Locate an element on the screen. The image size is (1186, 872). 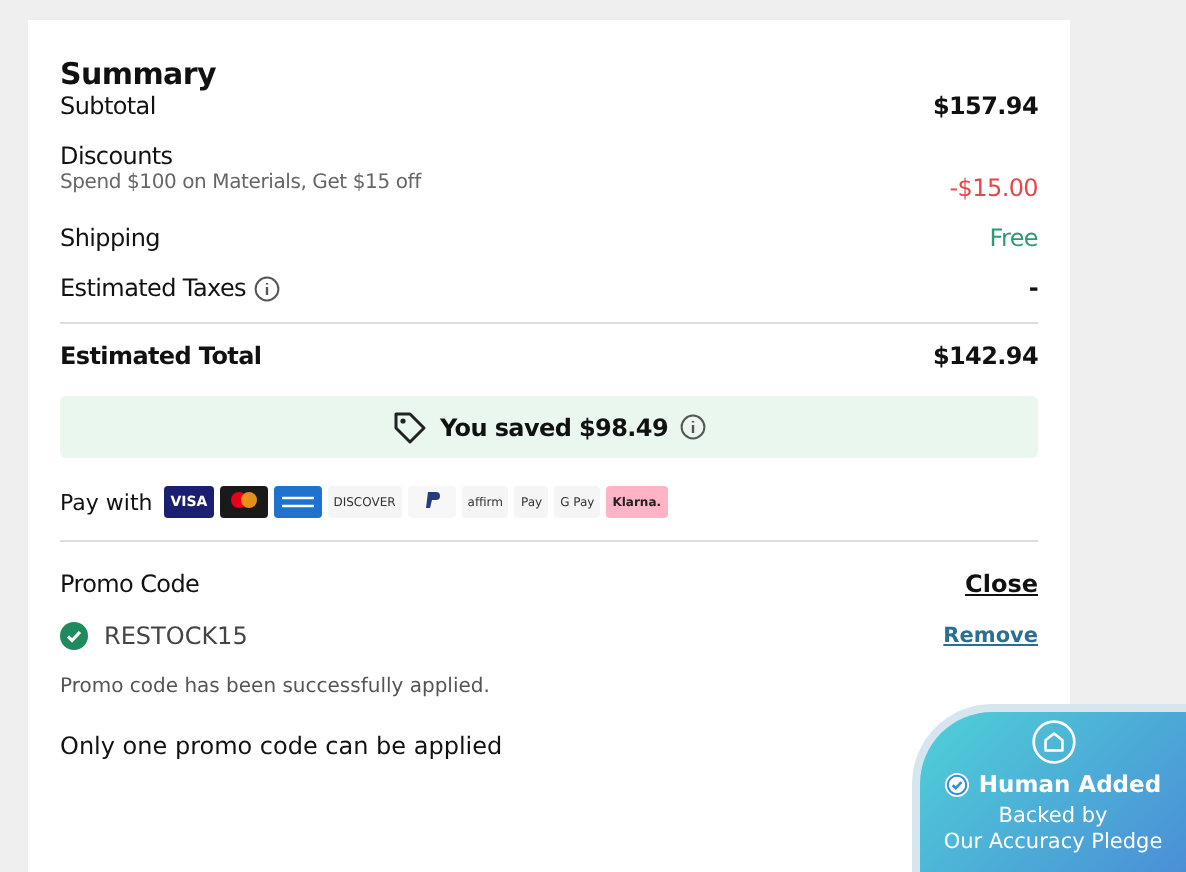
row-value: $157.94 is located at coordinates (985, 106).